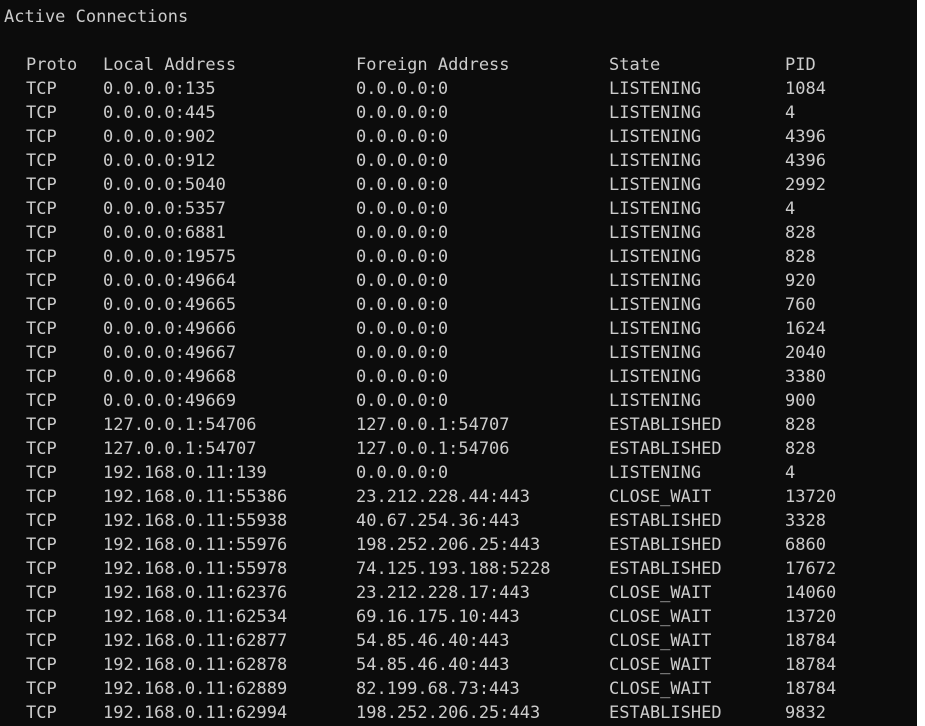 The height and width of the screenshot is (726, 925). Describe the element at coordinates (458, 305) in the screenshot. I see `table-row: TCP 0.0.0.0:49665 0.0.0.0:0 LISTENING 760` at that location.